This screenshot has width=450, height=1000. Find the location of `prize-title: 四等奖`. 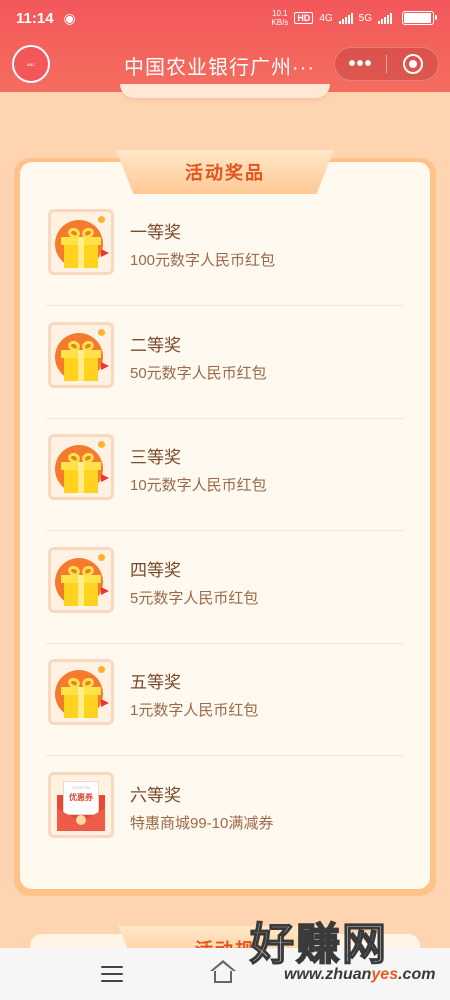

prize-title: 四等奖 is located at coordinates (155, 570).